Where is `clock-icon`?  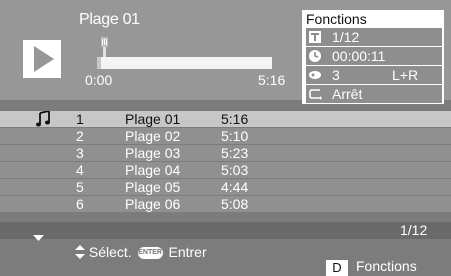
clock-icon is located at coordinates (315, 56).